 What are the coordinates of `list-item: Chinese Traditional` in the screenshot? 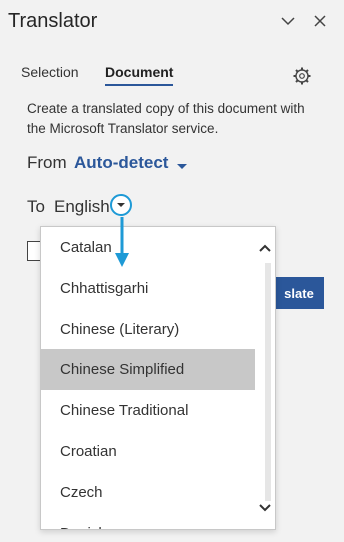 It's located at (148, 410).